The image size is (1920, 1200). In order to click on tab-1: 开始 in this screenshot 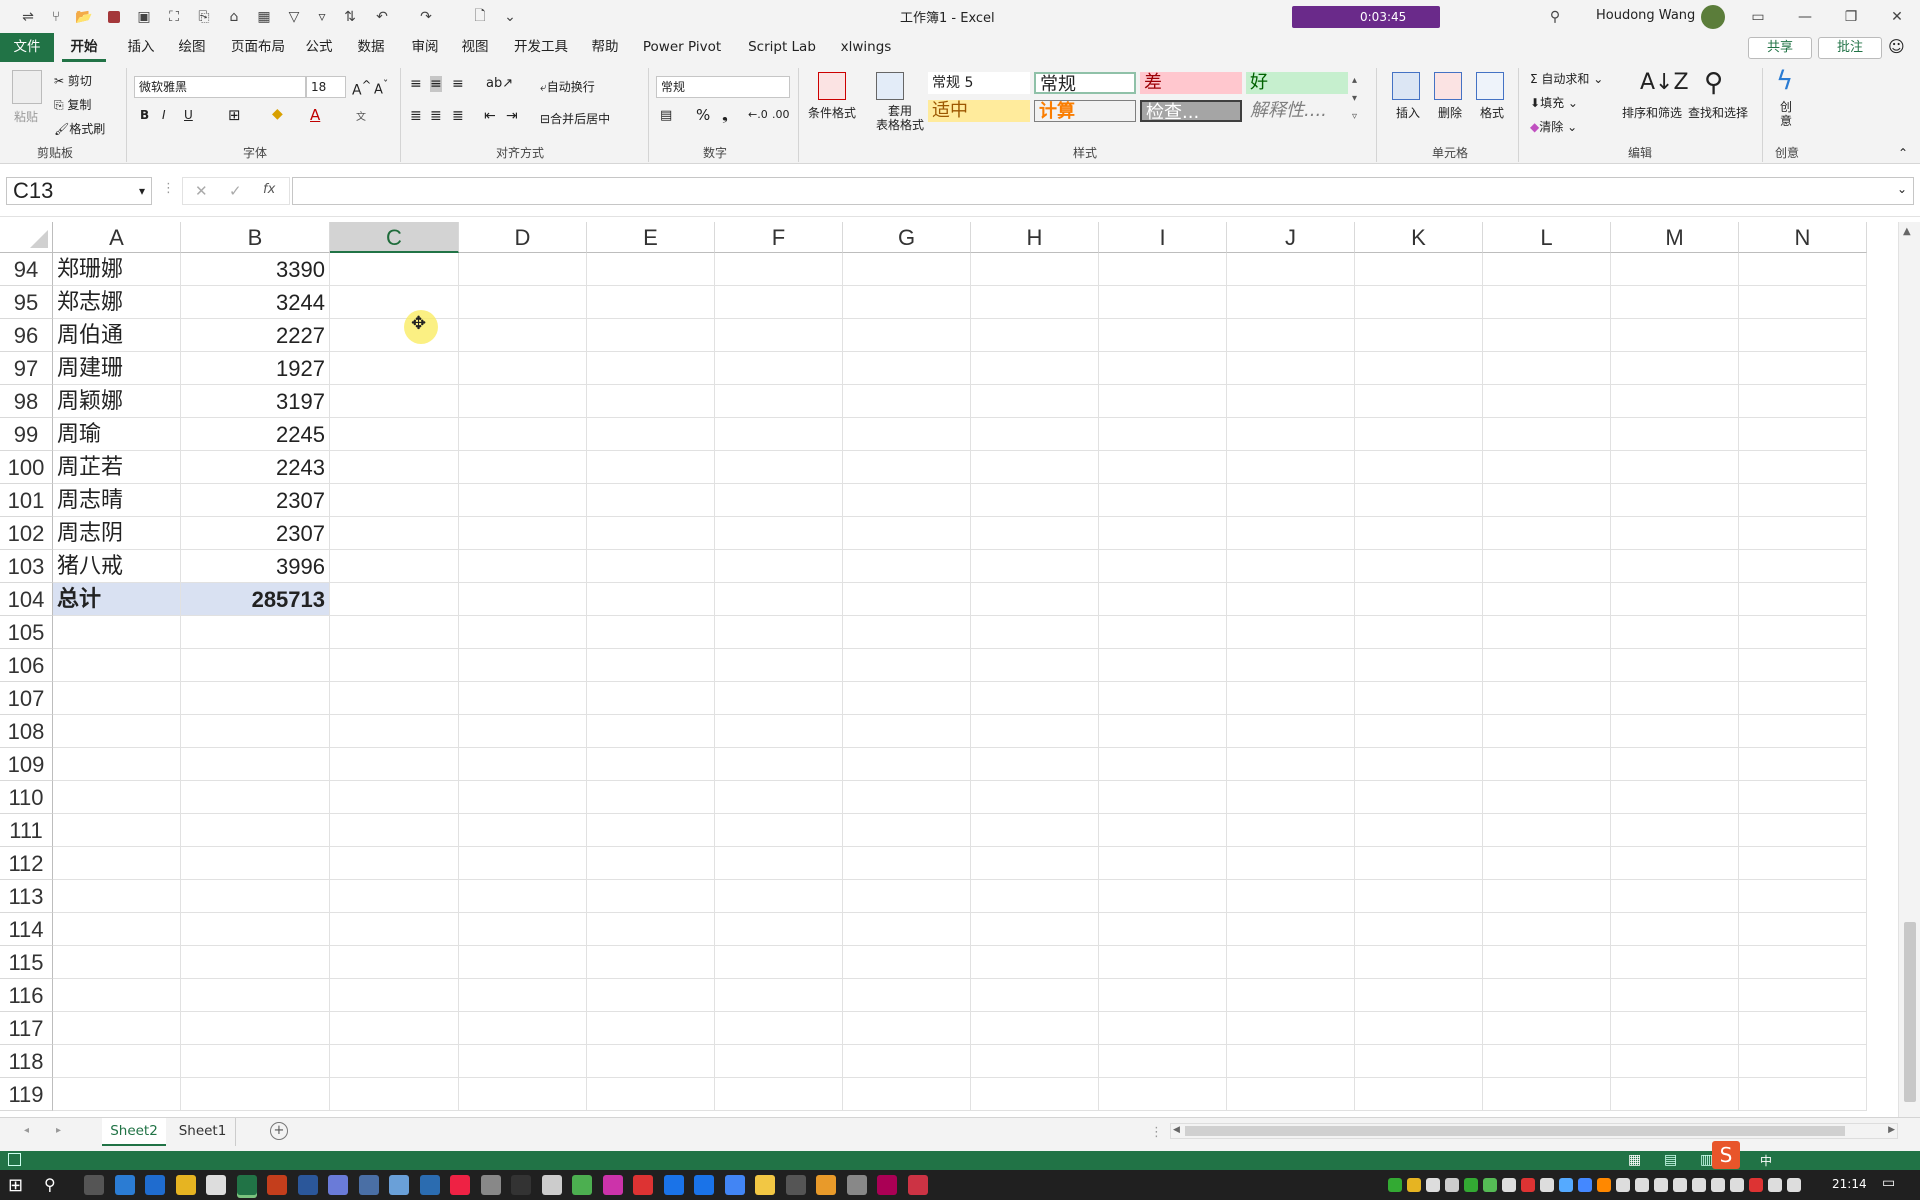, I will do `click(84, 47)`.